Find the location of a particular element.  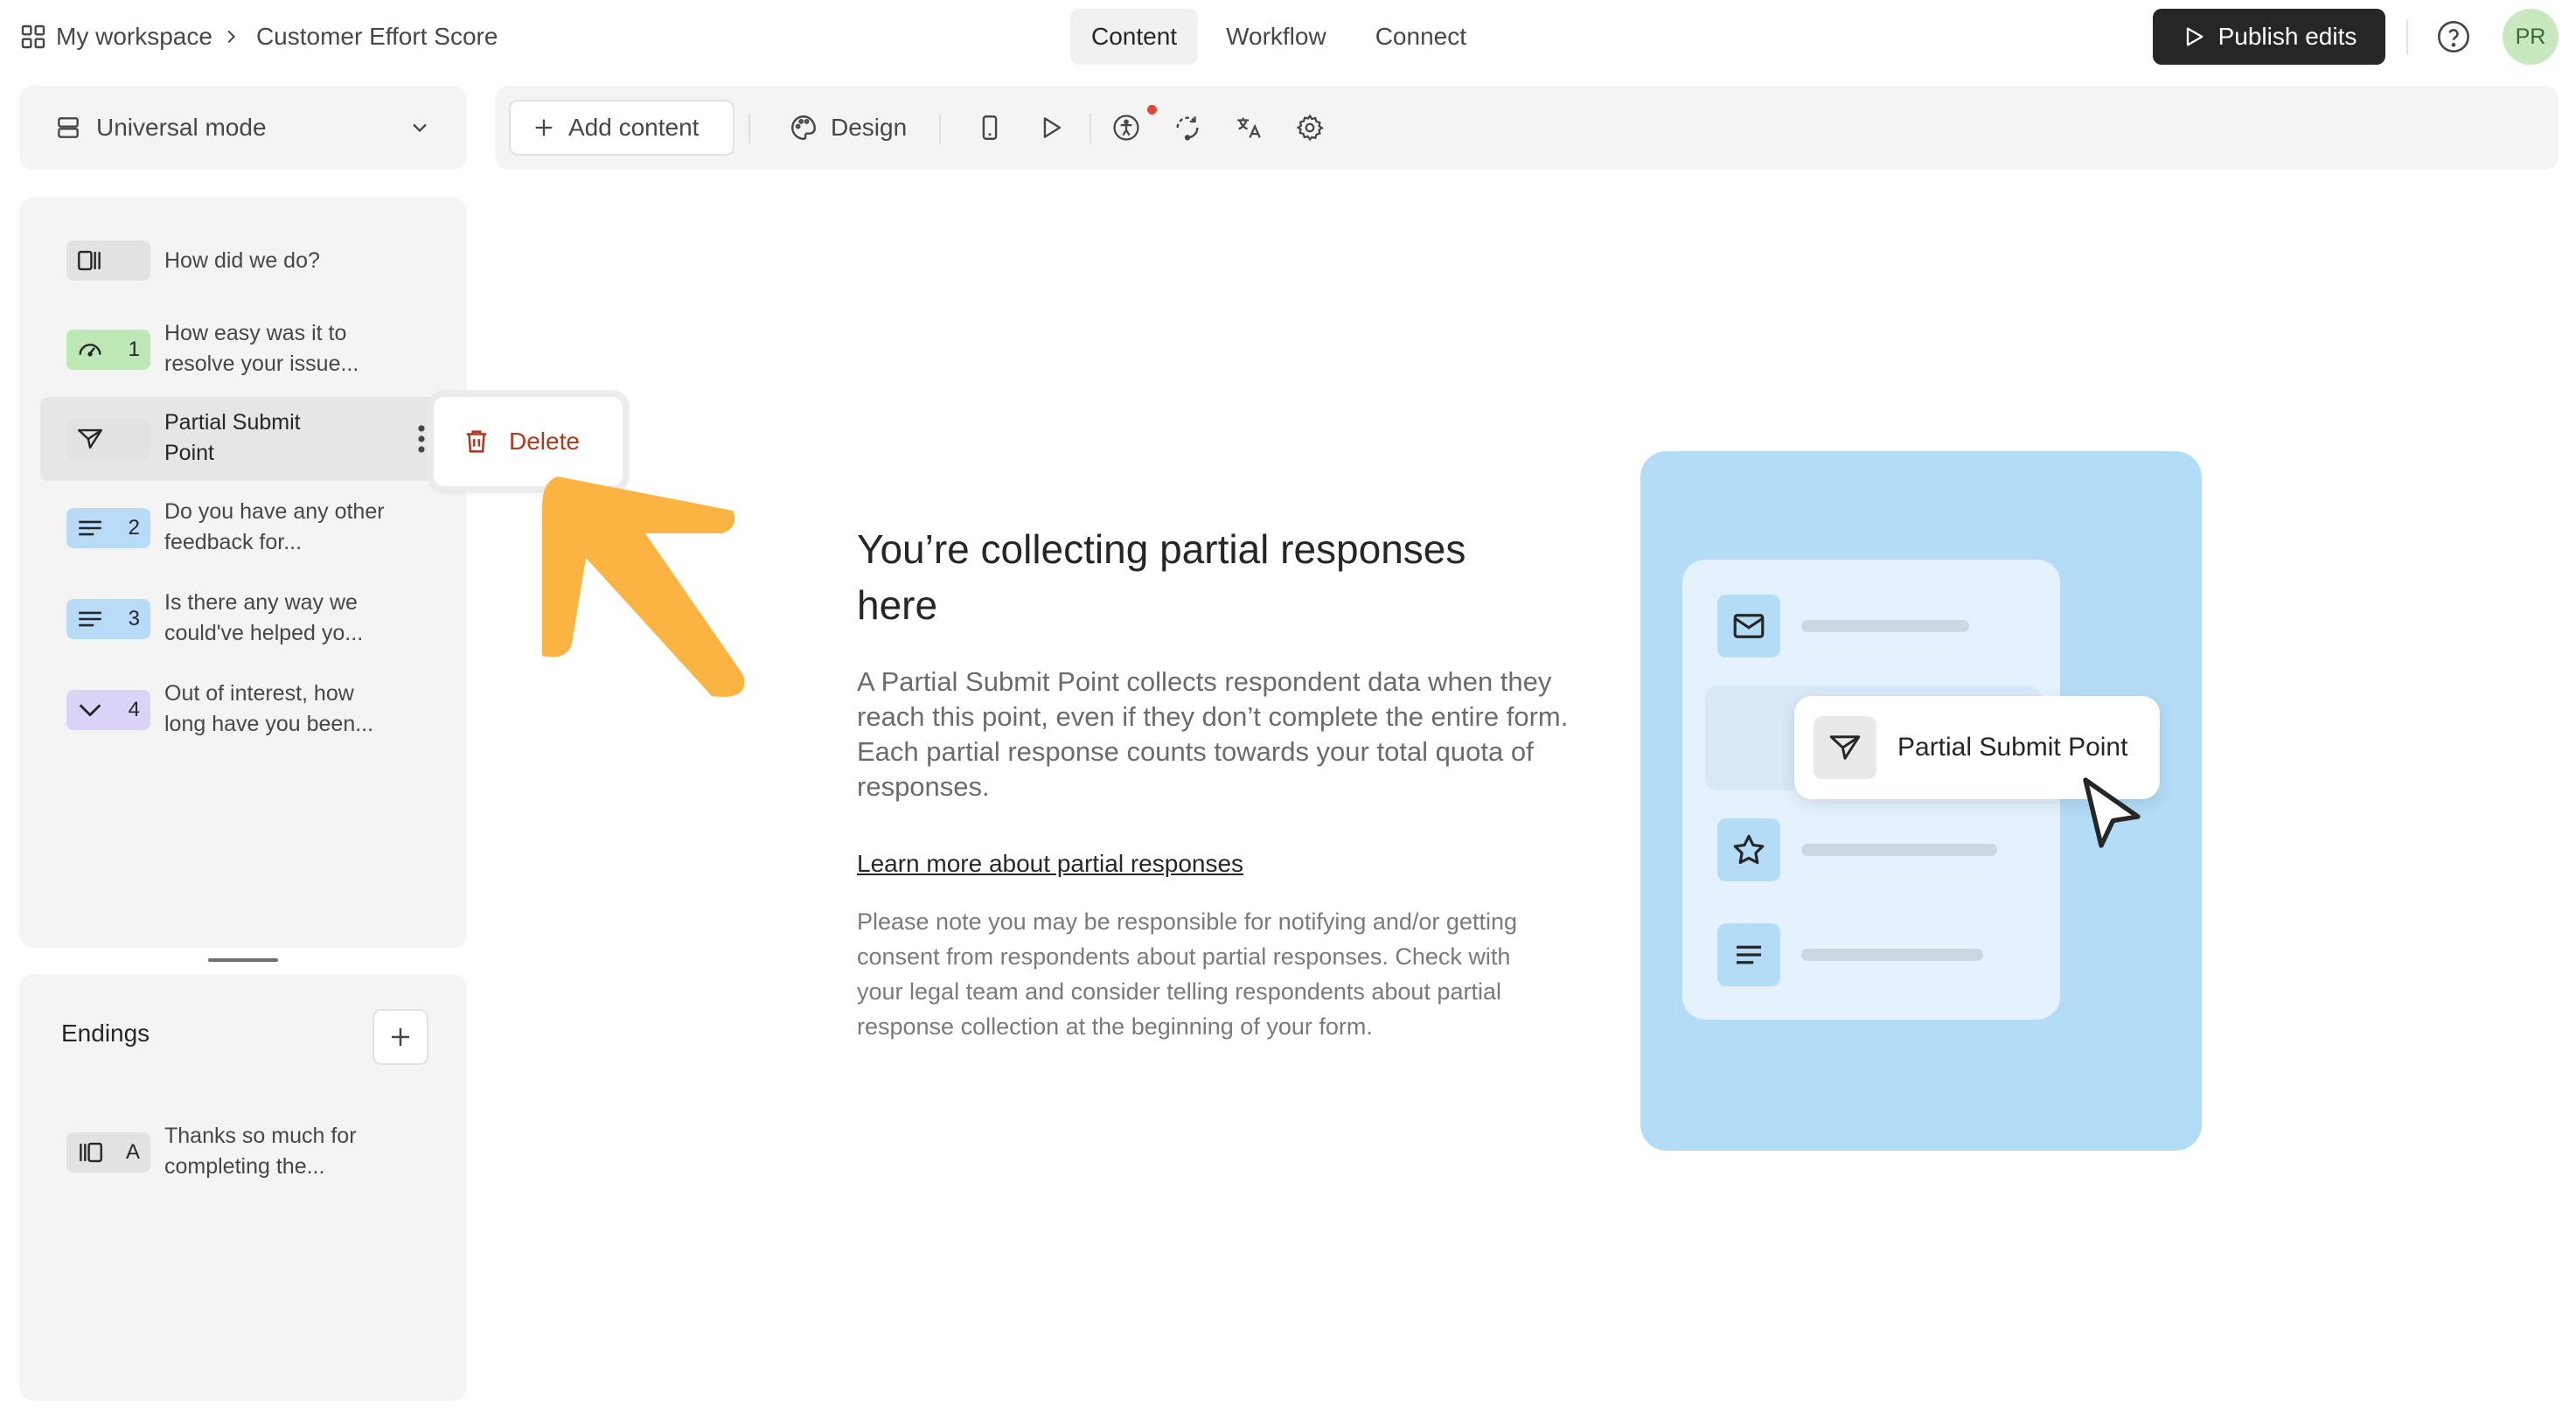

play-icon is located at coordinates (1051, 127).